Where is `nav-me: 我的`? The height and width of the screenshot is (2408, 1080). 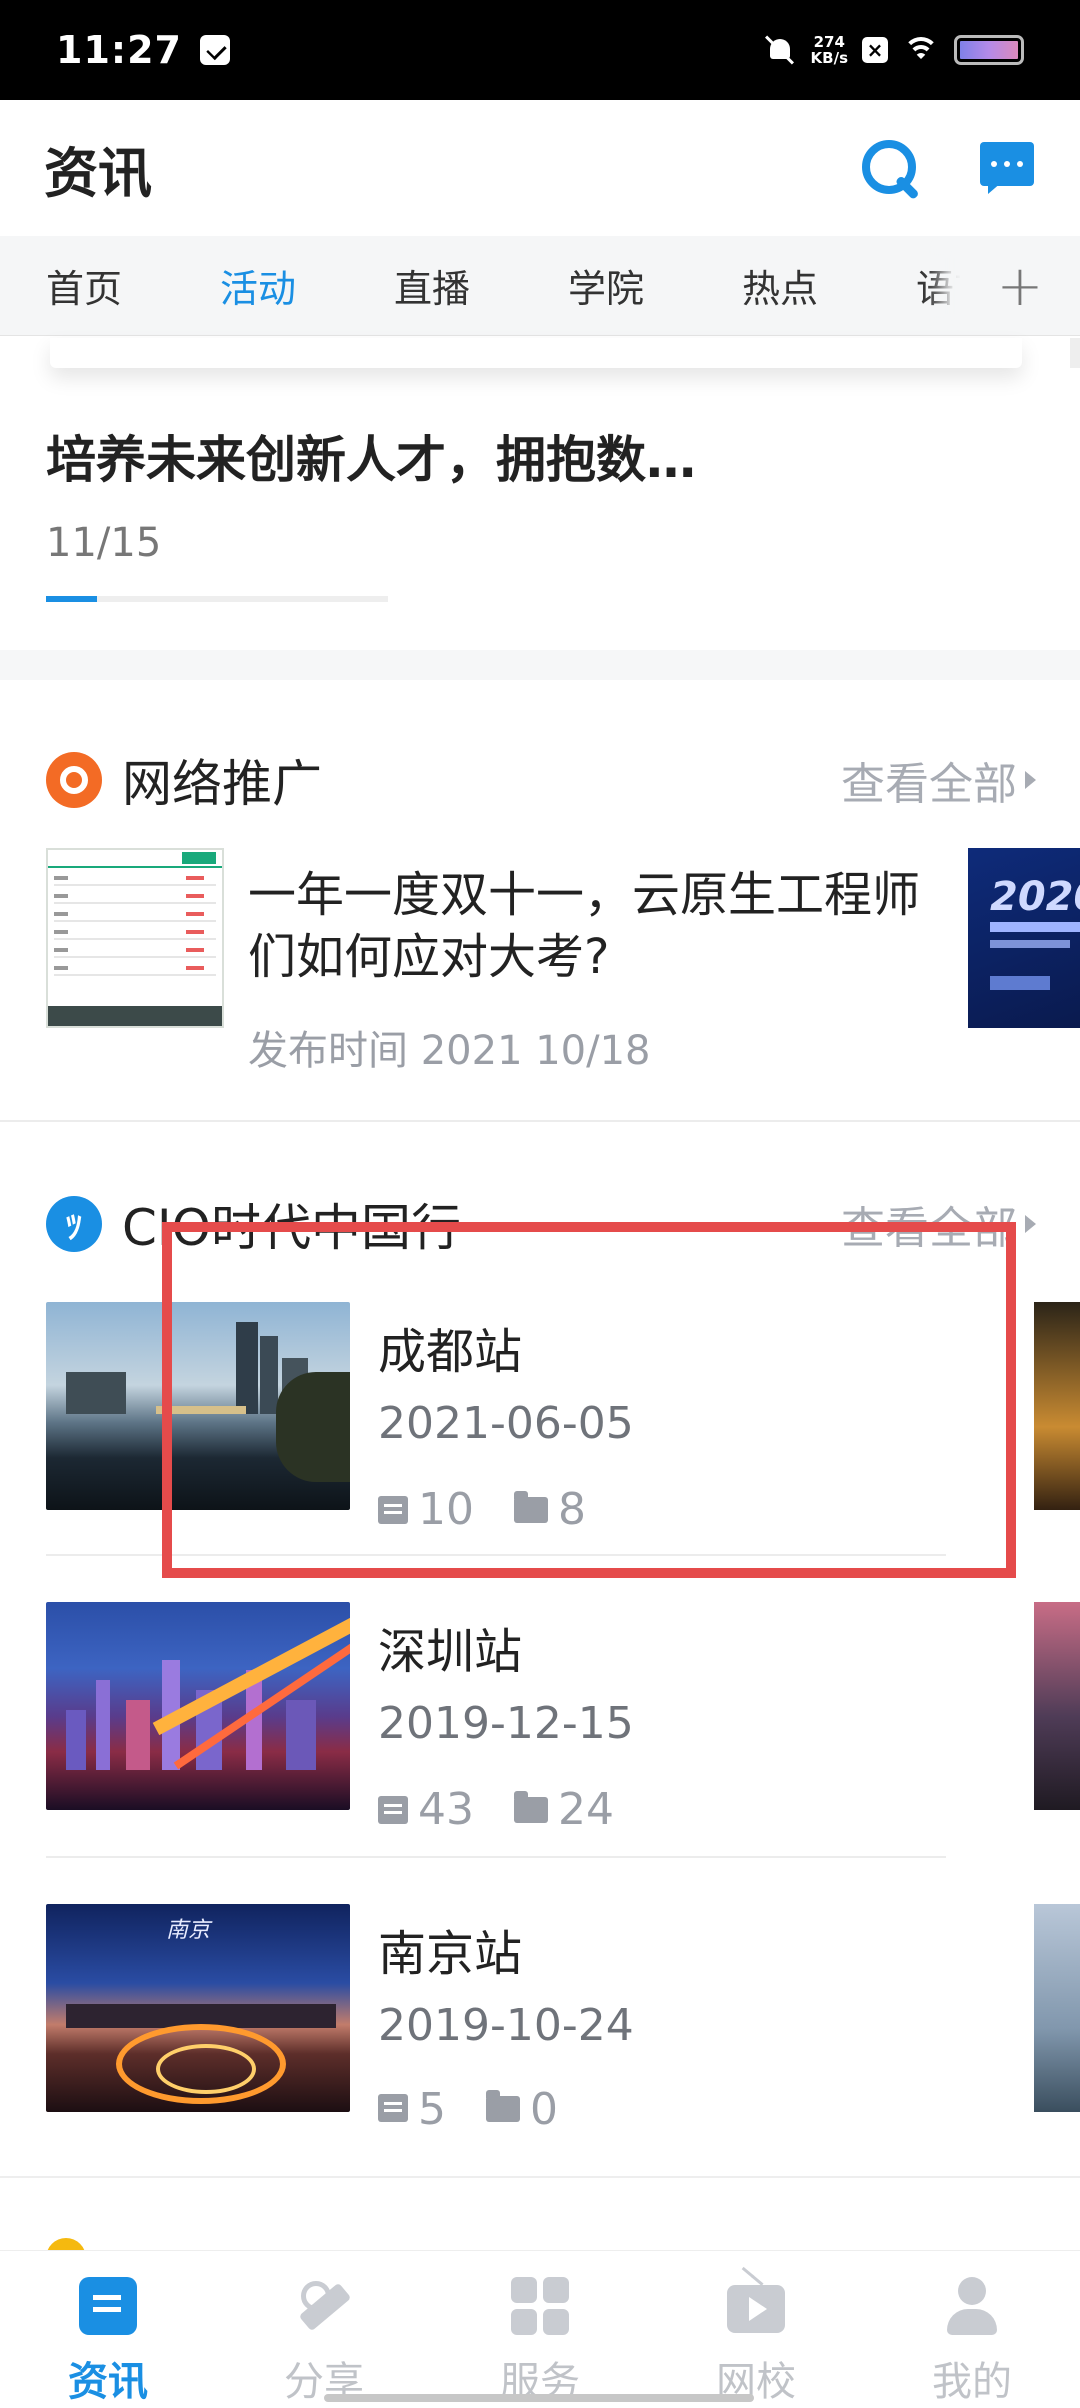
nav-me: 我的 is located at coordinates (972, 2329).